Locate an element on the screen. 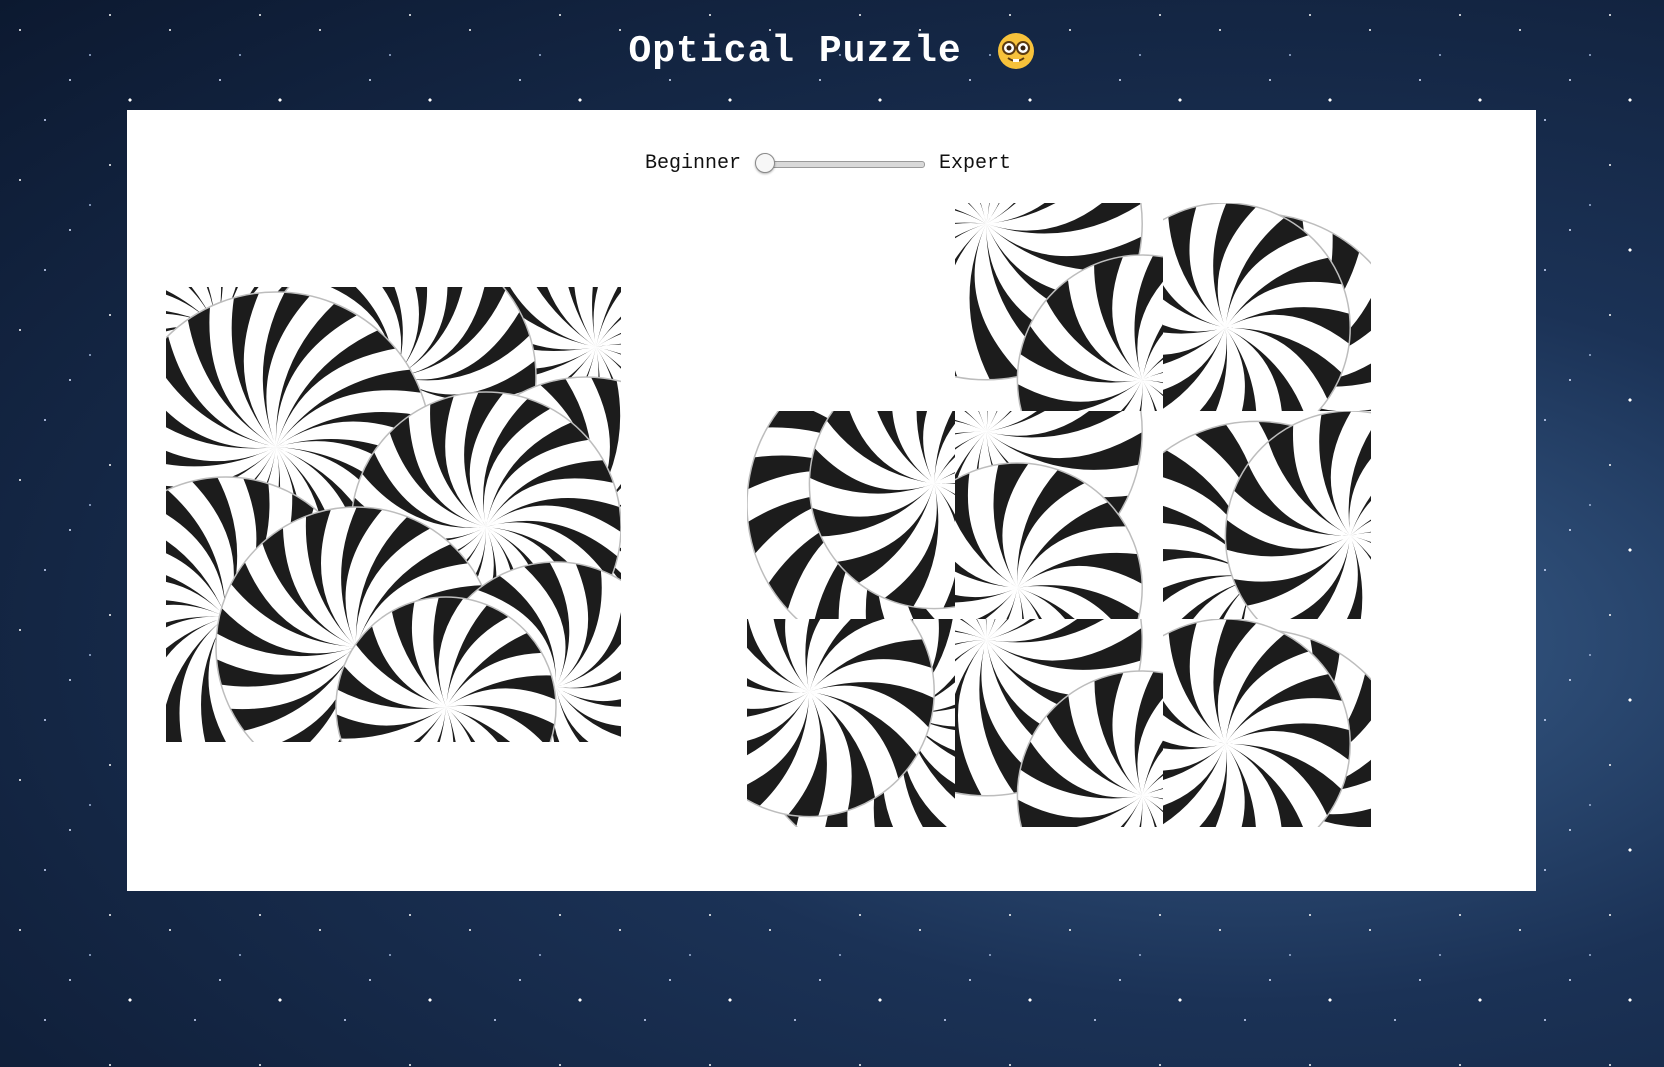 The image size is (1664, 1067). slider-track is located at coordinates (844, 164).